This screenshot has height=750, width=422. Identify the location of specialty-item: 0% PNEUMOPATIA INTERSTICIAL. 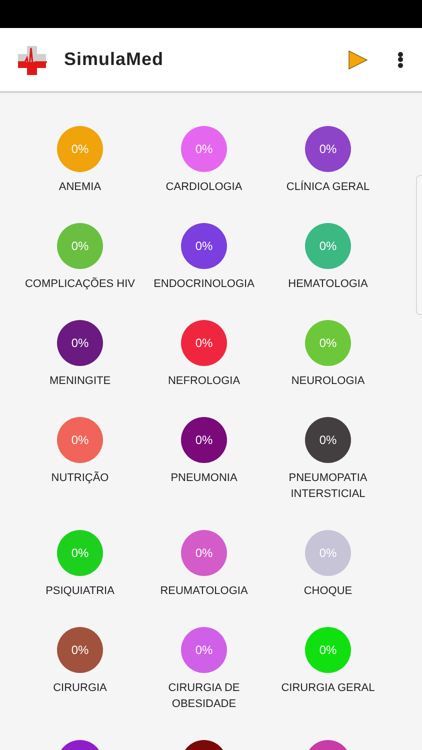
(328, 459).